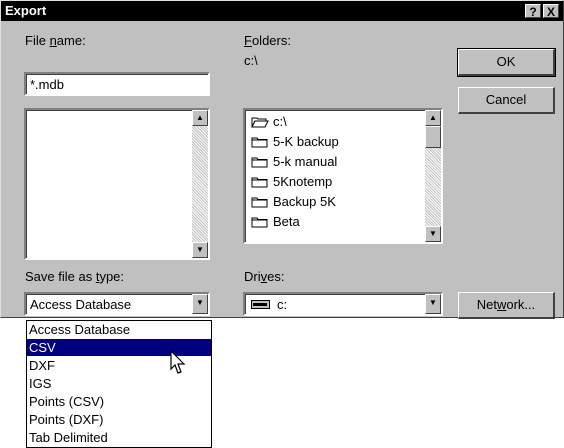 Image resolution: width=564 pixels, height=448 pixels. Describe the element at coordinates (282, 11) in the screenshot. I see `title-bar: Export ? X` at that location.